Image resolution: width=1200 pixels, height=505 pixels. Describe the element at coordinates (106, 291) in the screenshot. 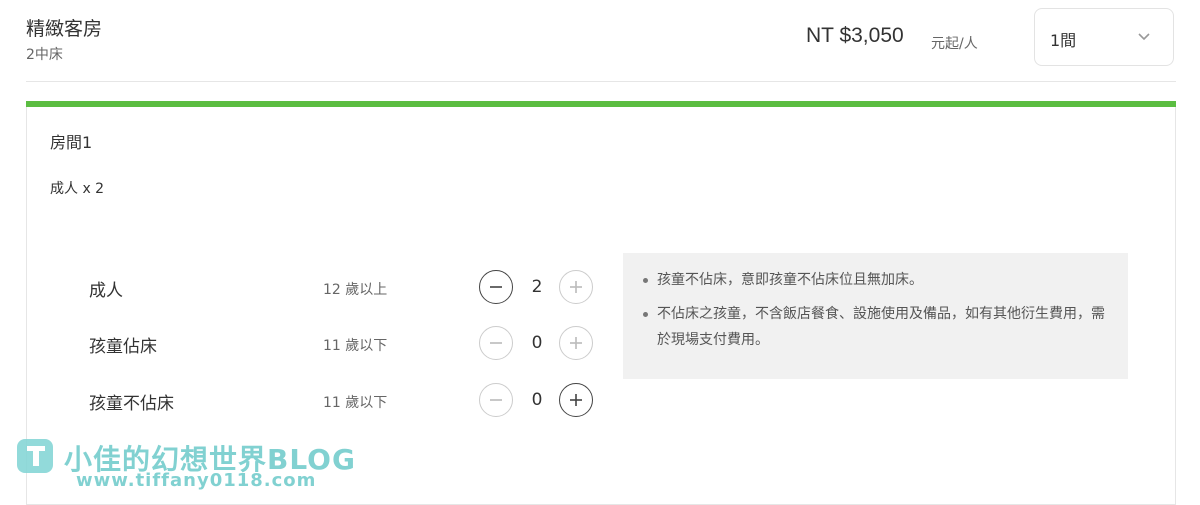

I see `guest-type-label: 成人` at that location.